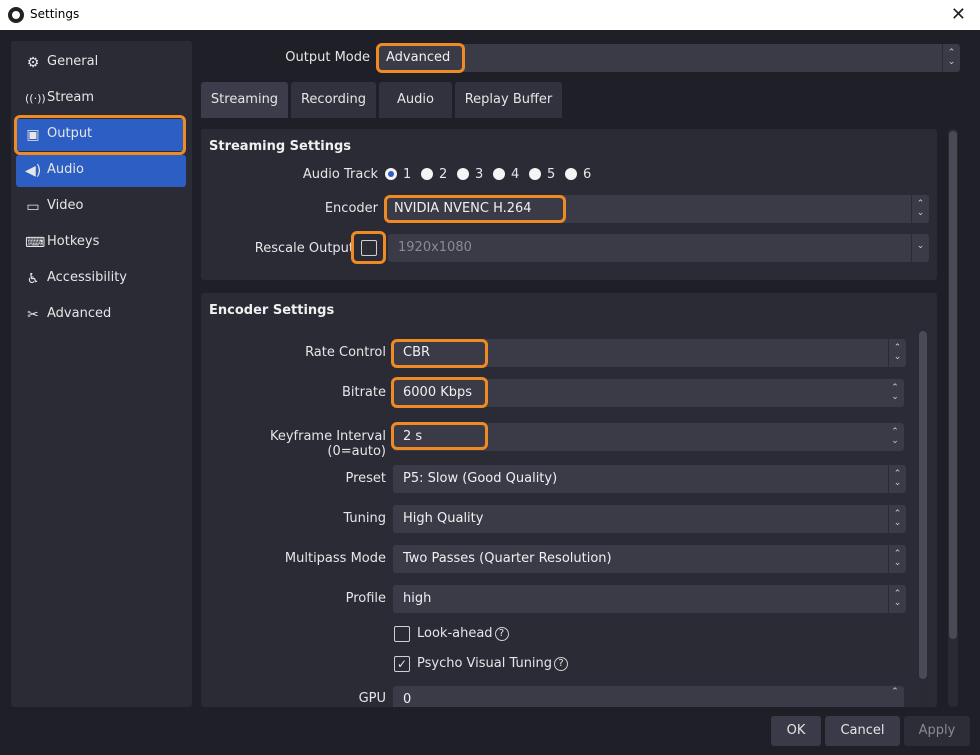 The image size is (980, 755). I want to click on close-icon: ✕, so click(958, 14).